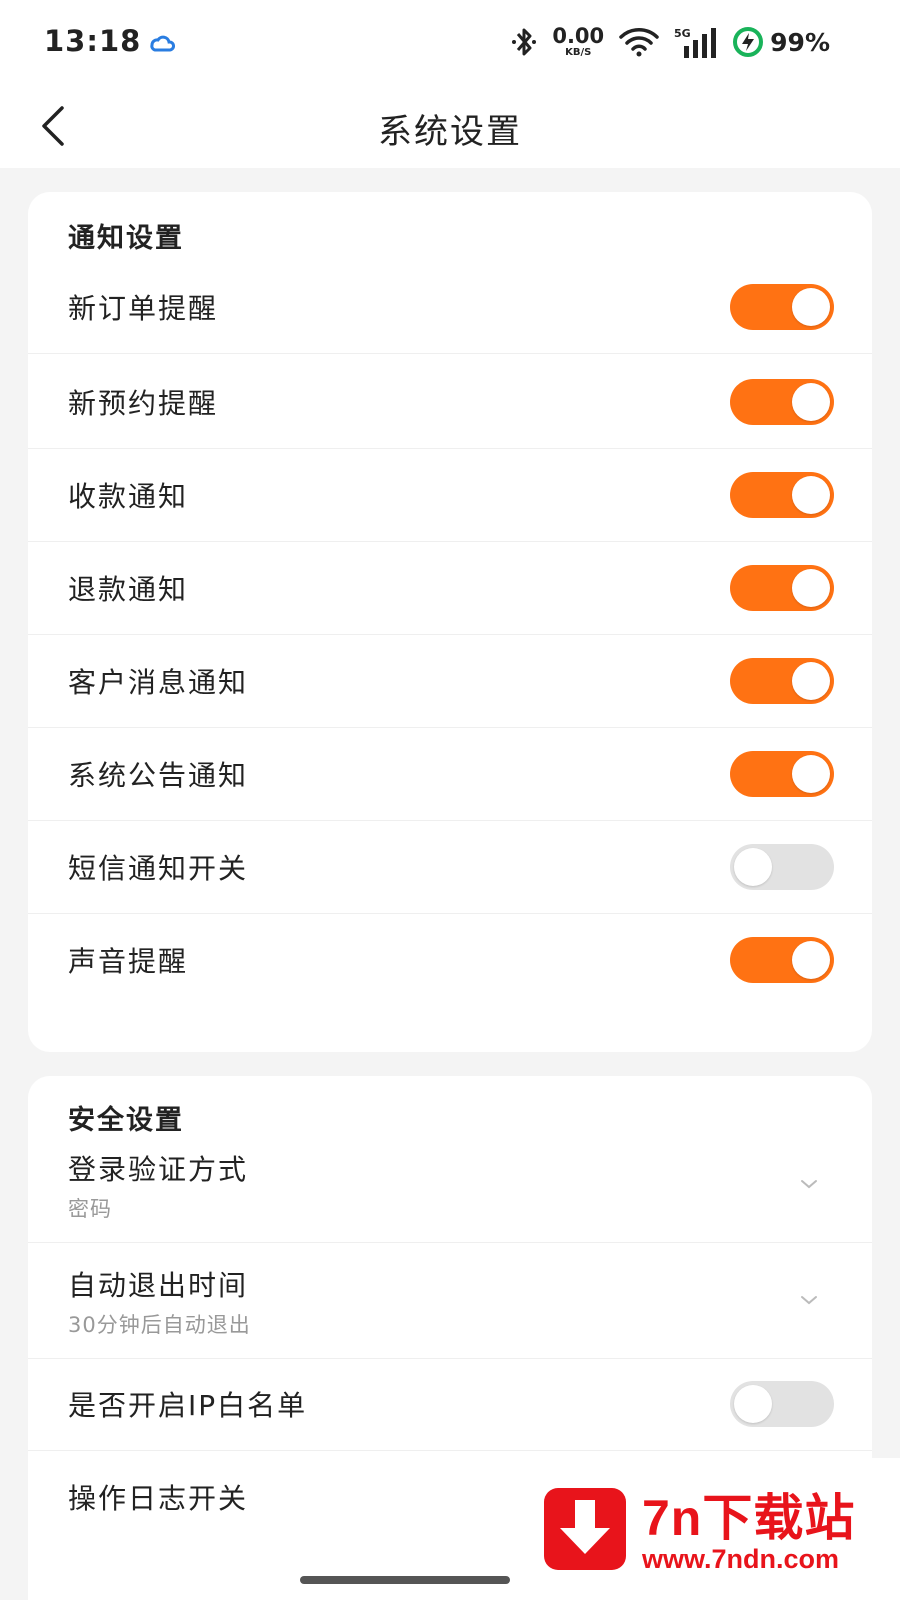 The height and width of the screenshot is (1600, 900). I want to click on setting-label: 是否开启IP白名单, so click(188, 1405).